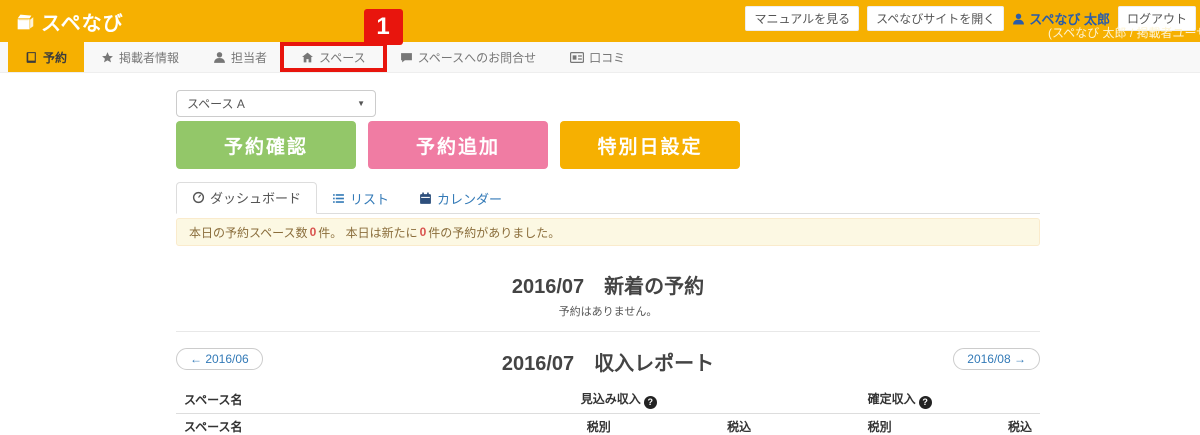 The image size is (1200, 435). I want to click on special-day-settings-button: 特別日設定, so click(650, 145).